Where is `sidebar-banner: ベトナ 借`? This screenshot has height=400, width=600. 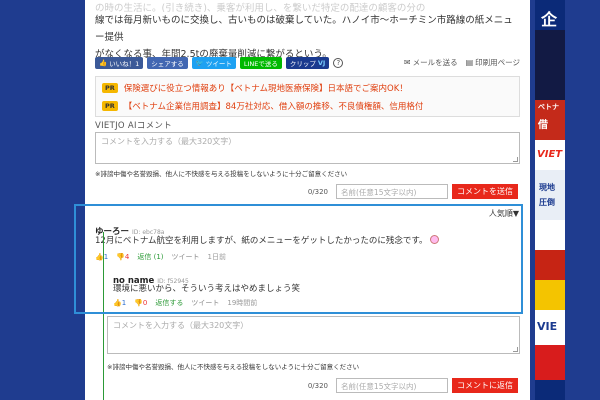
sidebar-banner: ベトナ 借 is located at coordinates (550, 120).